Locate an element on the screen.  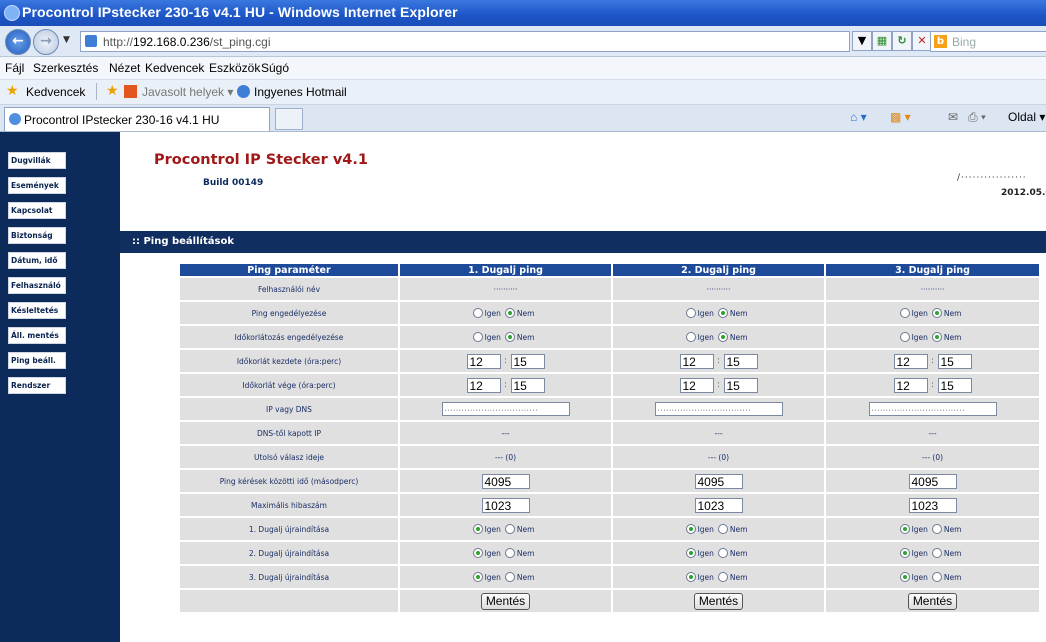
cell-outlet-3-start: 12:15 is located at coordinates (932, 361).